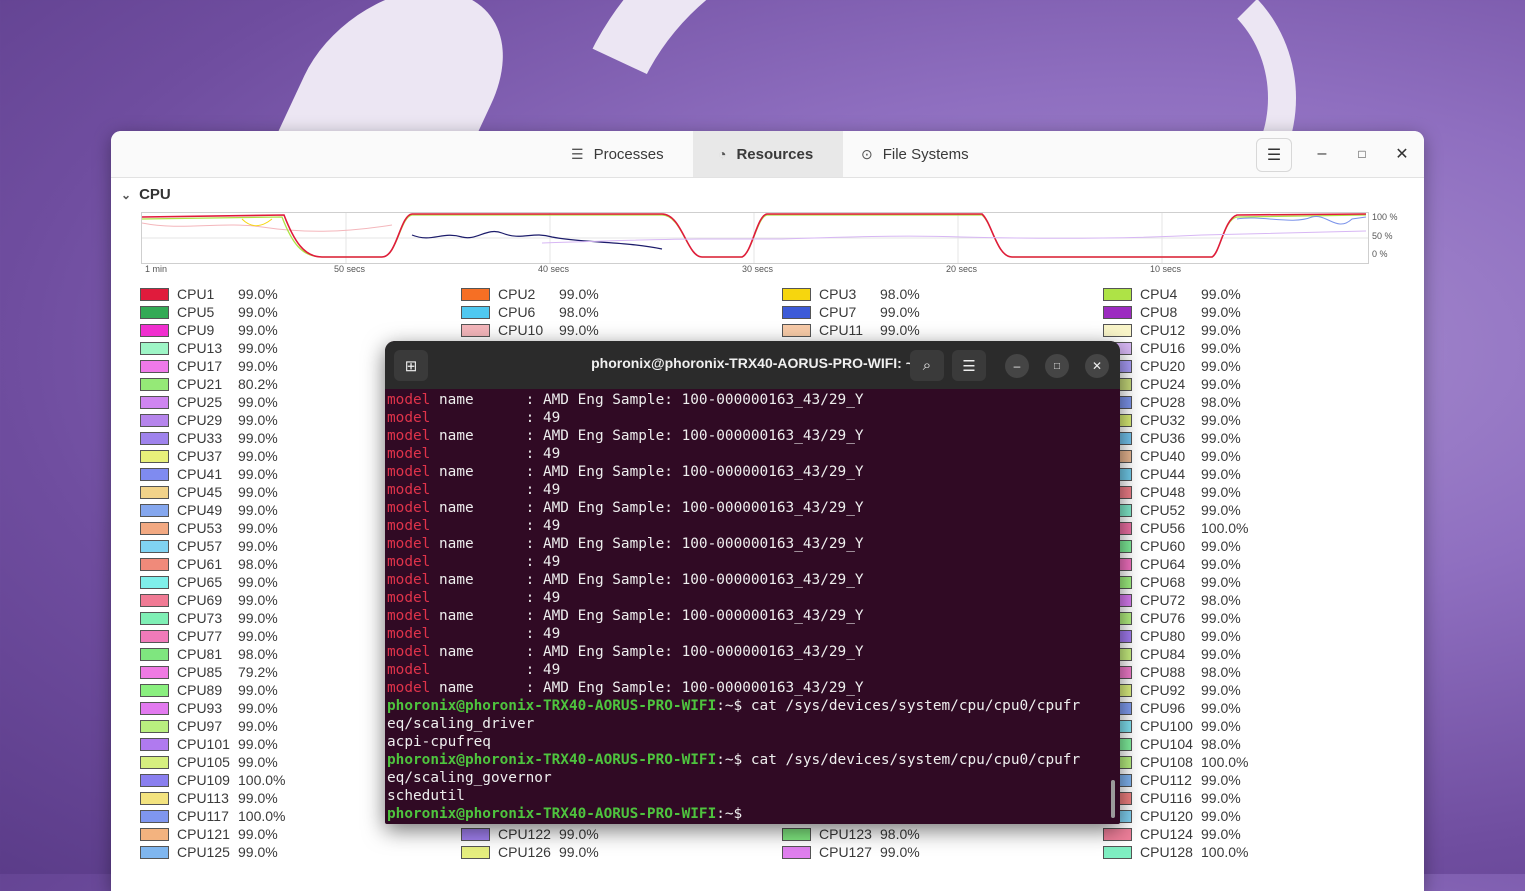  Describe the element at coordinates (1362, 154) in the screenshot. I see `maximize-button: □` at that location.